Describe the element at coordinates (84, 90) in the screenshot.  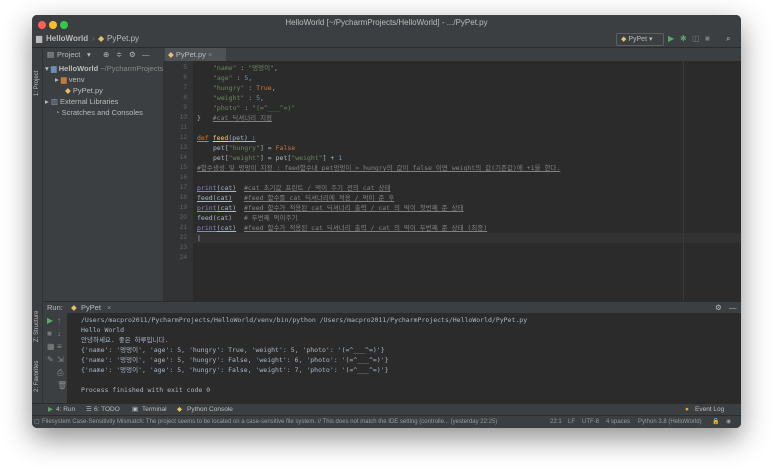
I see `tree-item-pypet: ◆ PyPet.py` at that location.